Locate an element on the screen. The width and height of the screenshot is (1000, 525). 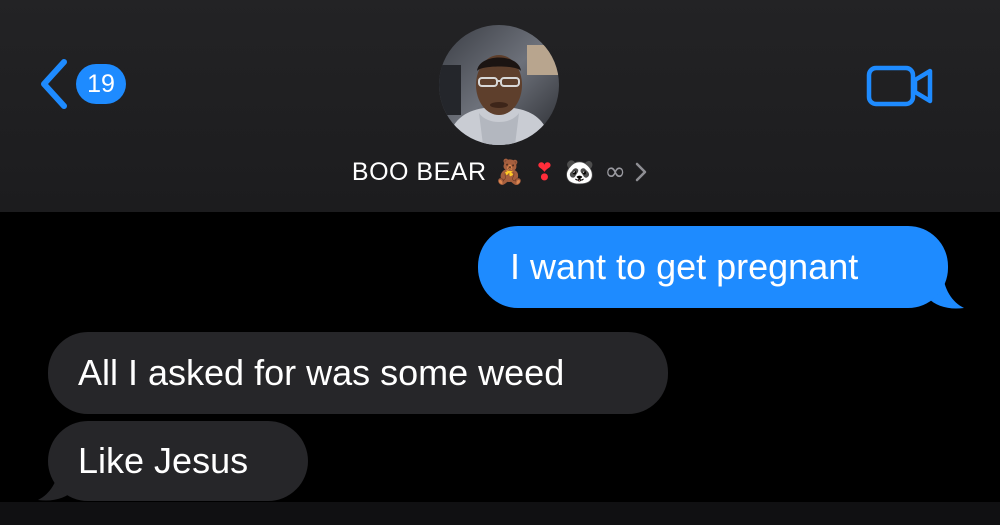
back-button: 19 is located at coordinates (81, 84).